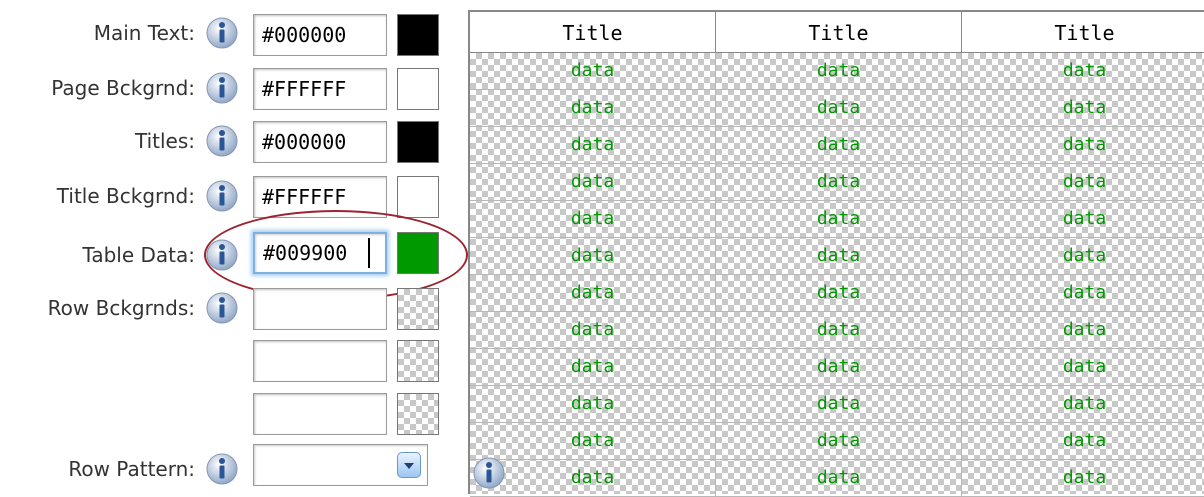 The width and height of the screenshot is (1204, 497). Describe the element at coordinates (418, 89) in the screenshot. I see `page-background-color-swatch` at that location.